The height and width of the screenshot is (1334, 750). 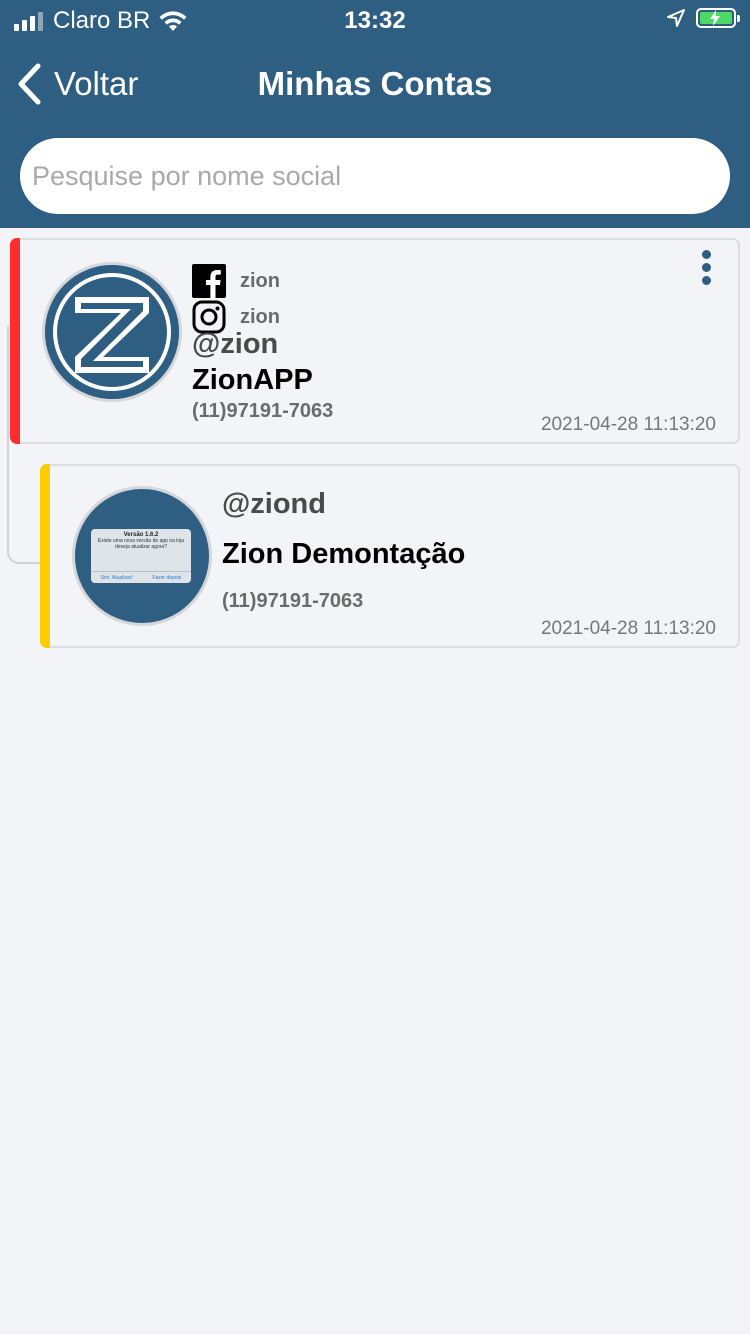 I want to click on search-input, so click(x=375, y=176).